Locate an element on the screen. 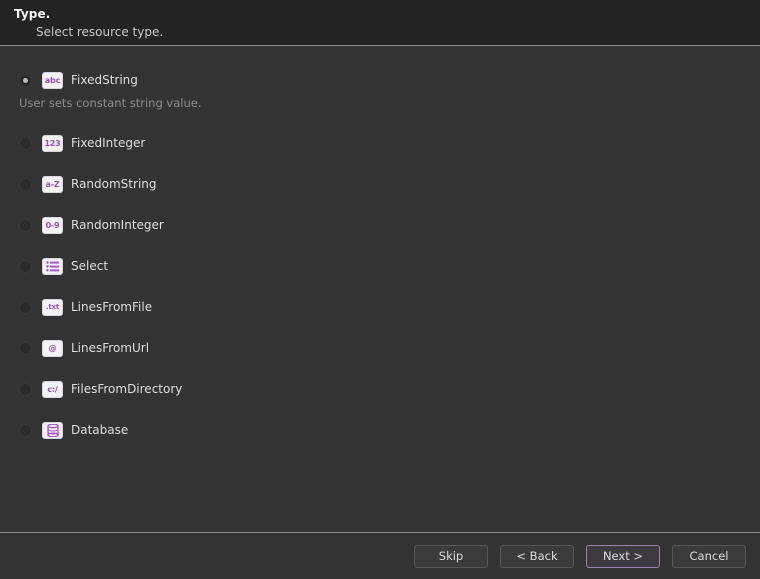 The width and height of the screenshot is (760, 579). option-label: FixedString is located at coordinates (104, 79).